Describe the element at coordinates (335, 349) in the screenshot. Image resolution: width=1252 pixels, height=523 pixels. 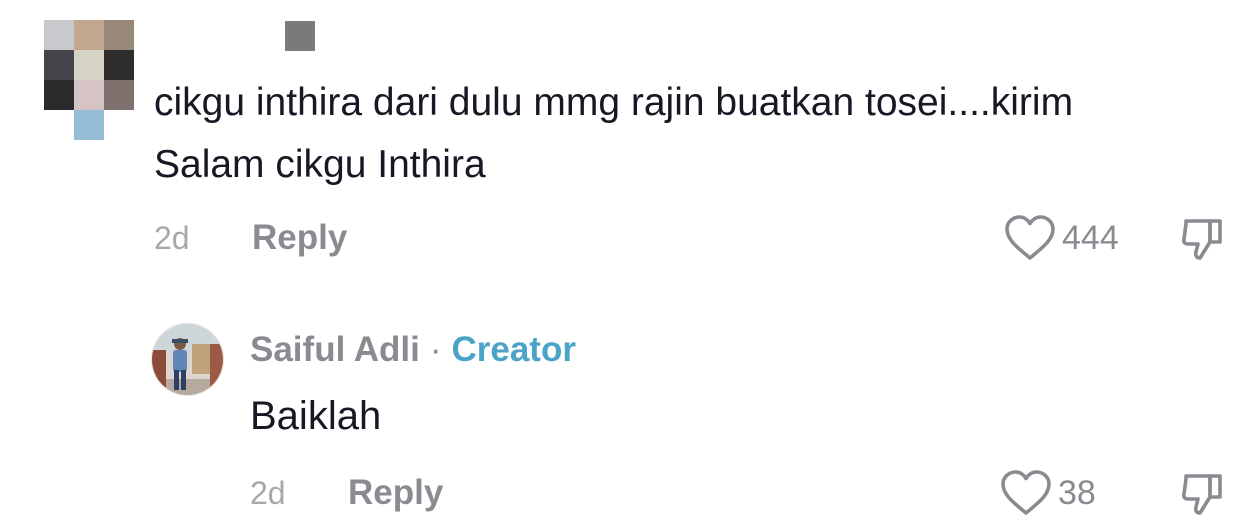
I see `reply-author-name: Saiful Adli` at that location.